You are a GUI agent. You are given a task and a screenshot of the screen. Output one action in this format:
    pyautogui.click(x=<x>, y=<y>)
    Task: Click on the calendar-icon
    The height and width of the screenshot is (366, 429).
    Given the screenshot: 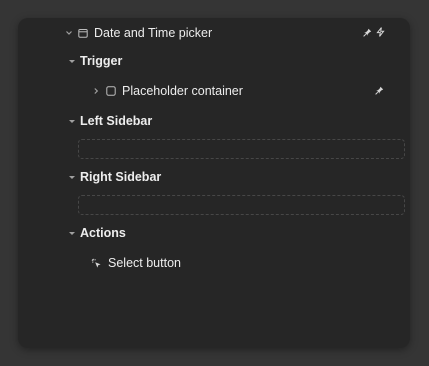 What is the action you would take?
    pyautogui.click(x=83, y=33)
    